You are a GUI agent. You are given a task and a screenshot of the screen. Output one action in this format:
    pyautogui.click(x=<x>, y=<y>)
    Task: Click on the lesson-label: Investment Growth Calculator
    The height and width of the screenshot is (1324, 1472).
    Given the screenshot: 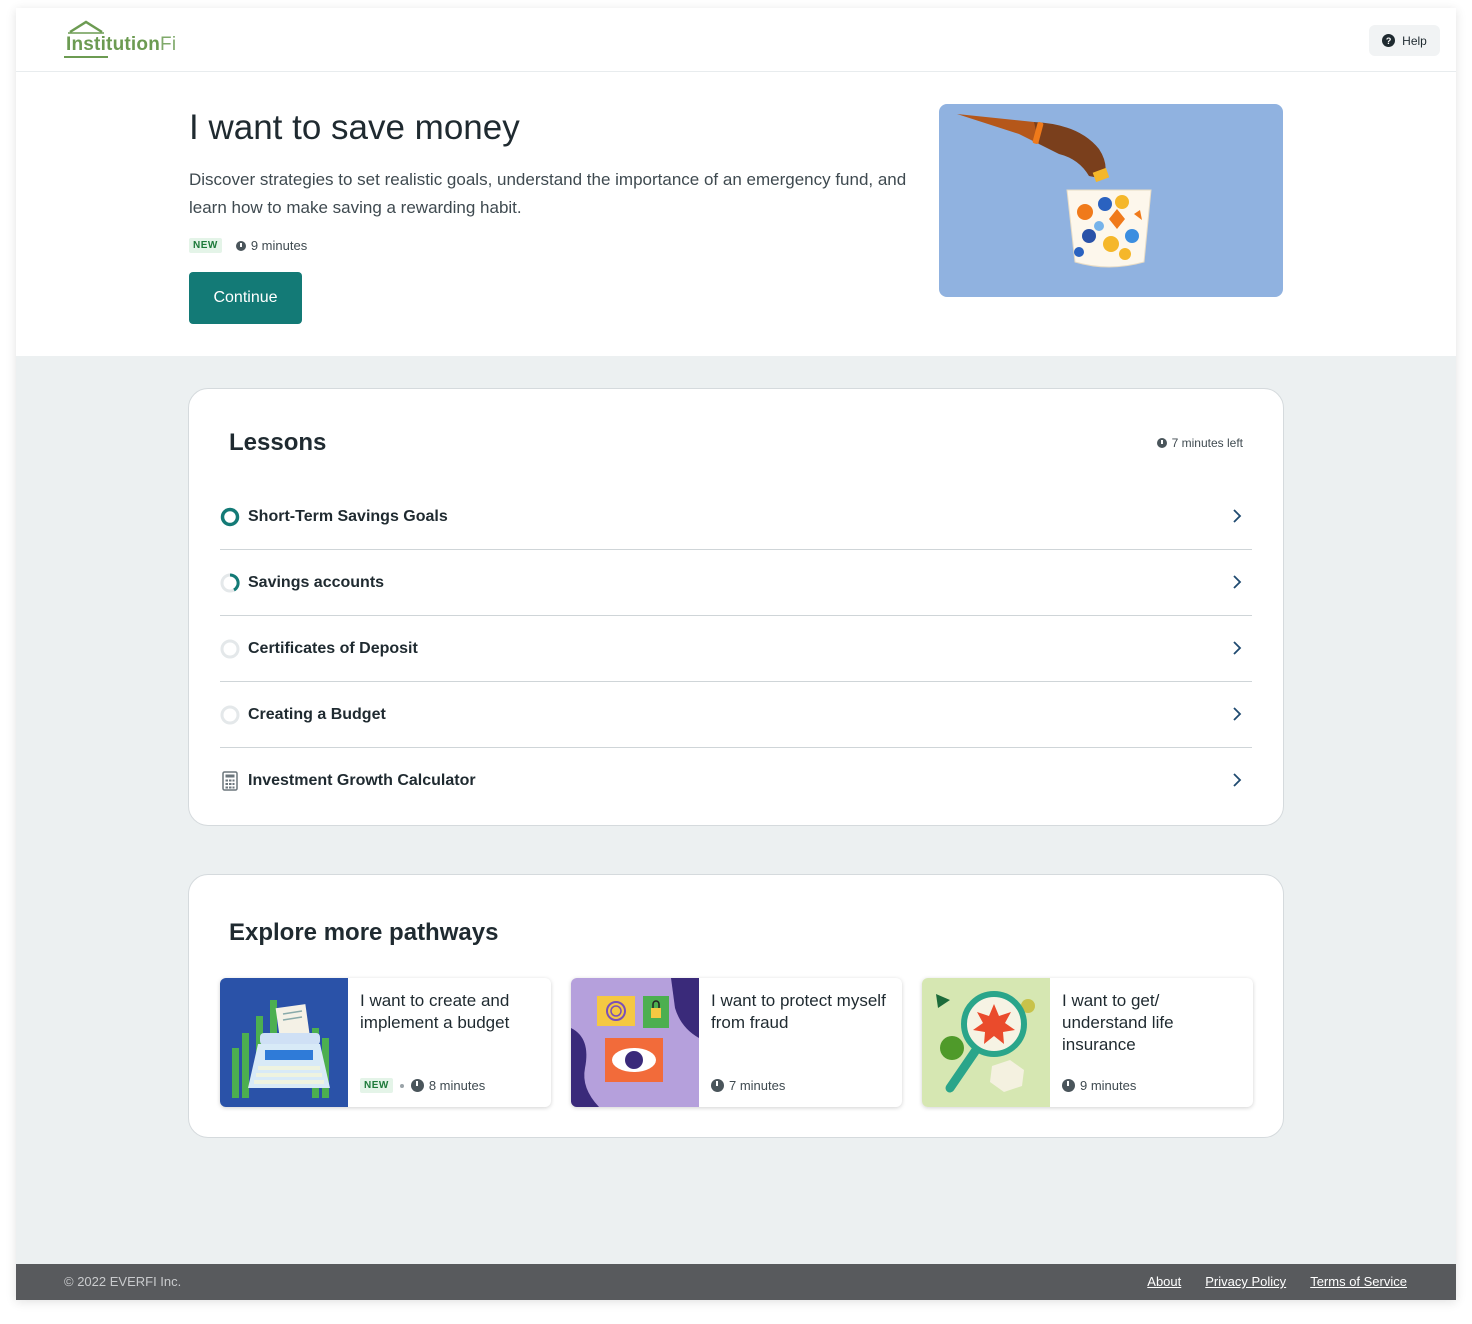 What is the action you would take?
    pyautogui.click(x=362, y=780)
    